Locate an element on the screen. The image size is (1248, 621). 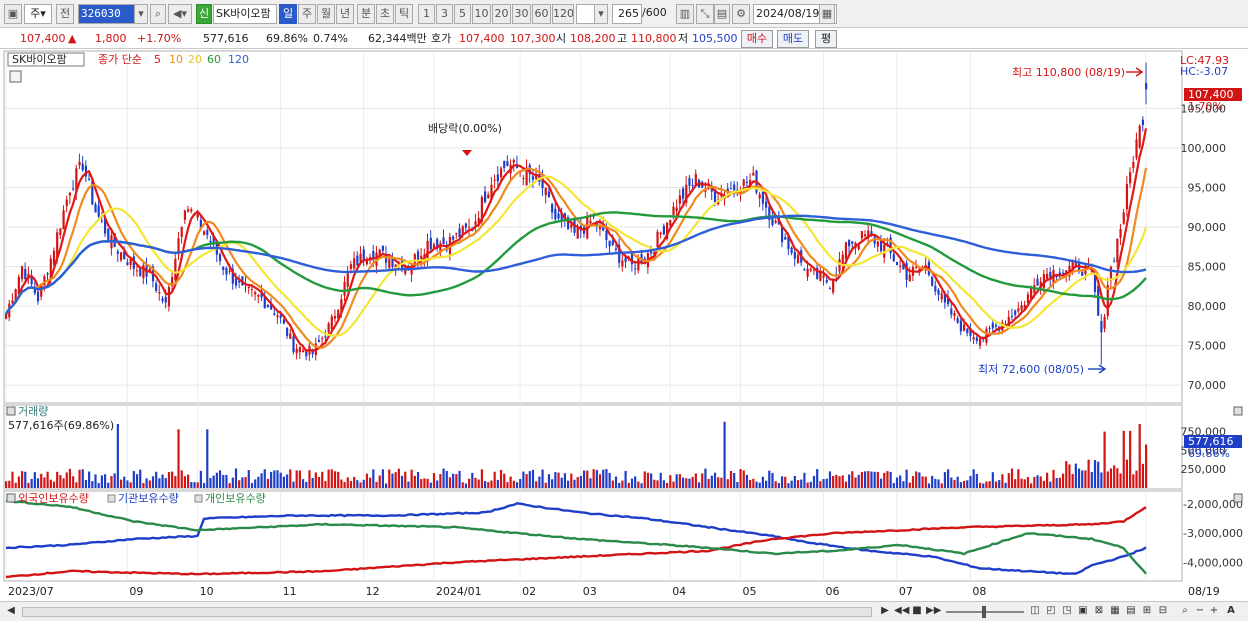
tab-tick: 틱 is located at coordinates (404, 14).